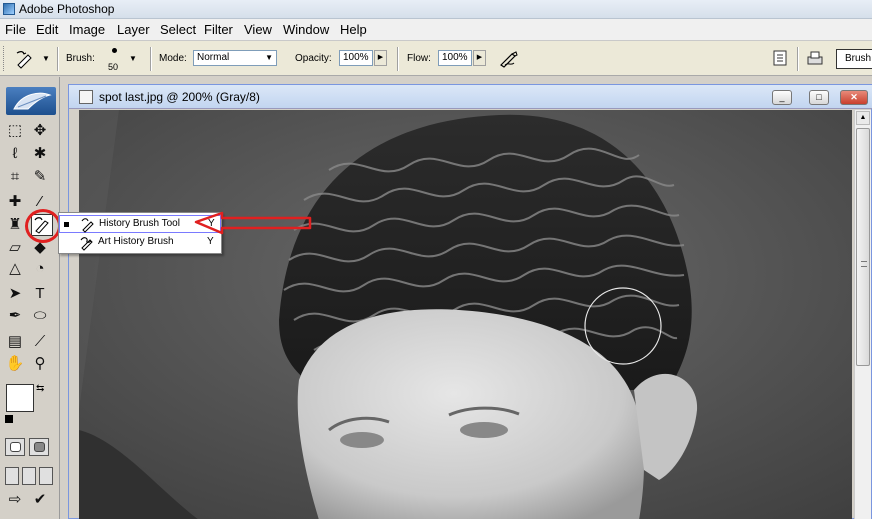 The width and height of the screenshot is (872, 519). I want to click on close-button: ✕, so click(854, 97).